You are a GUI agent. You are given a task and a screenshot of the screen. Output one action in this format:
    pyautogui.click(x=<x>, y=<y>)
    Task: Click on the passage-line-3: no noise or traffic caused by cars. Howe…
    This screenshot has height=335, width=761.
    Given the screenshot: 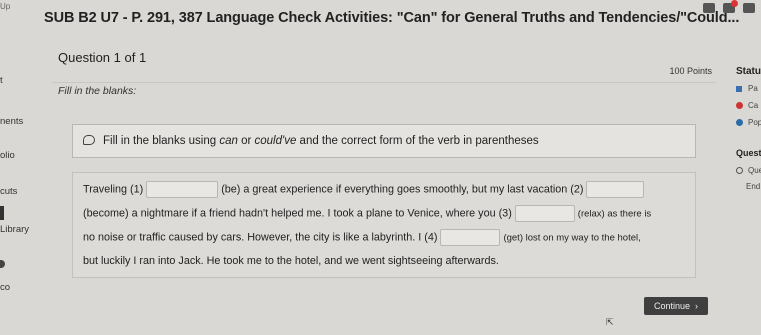 What is the action you would take?
    pyautogui.click(x=362, y=237)
    